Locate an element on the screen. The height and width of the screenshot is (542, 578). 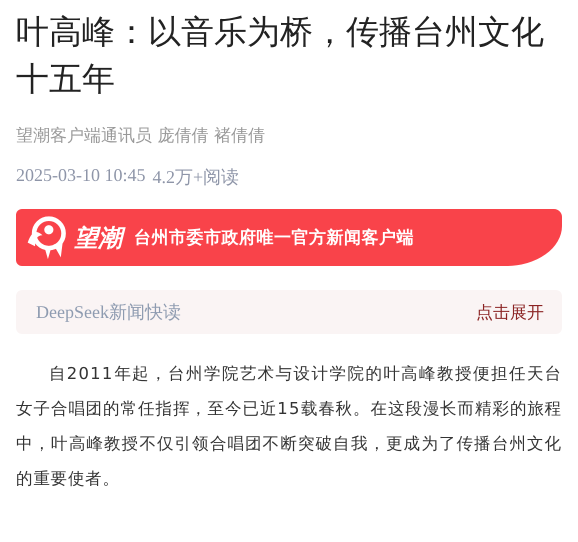
slogan: 台州市委市政府唯一官方新闻客户端 is located at coordinates (274, 238).